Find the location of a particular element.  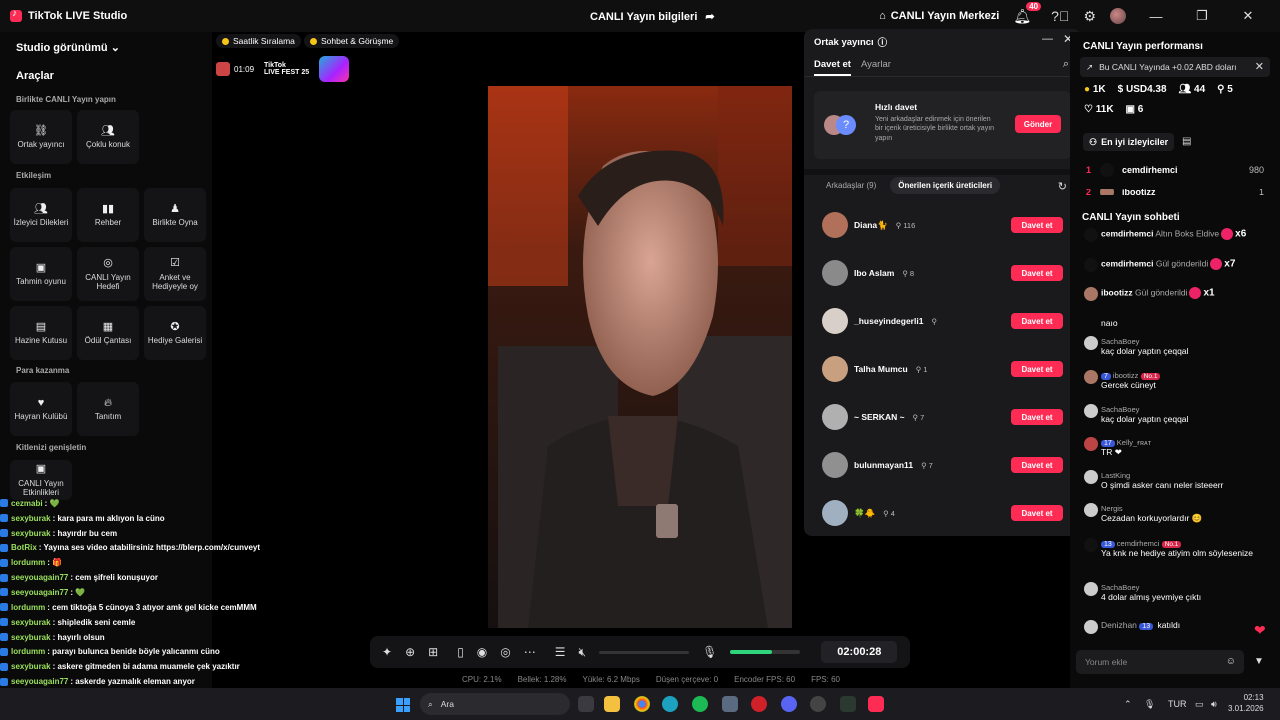

speaker-muted-icon: 🔇︎ is located at coordinates (583, 652).